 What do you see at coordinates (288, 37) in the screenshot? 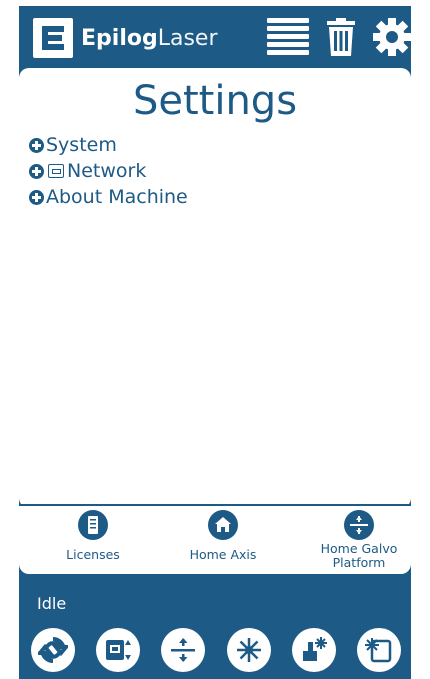
I see `job-list-icon` at bounding box center [288, 37].